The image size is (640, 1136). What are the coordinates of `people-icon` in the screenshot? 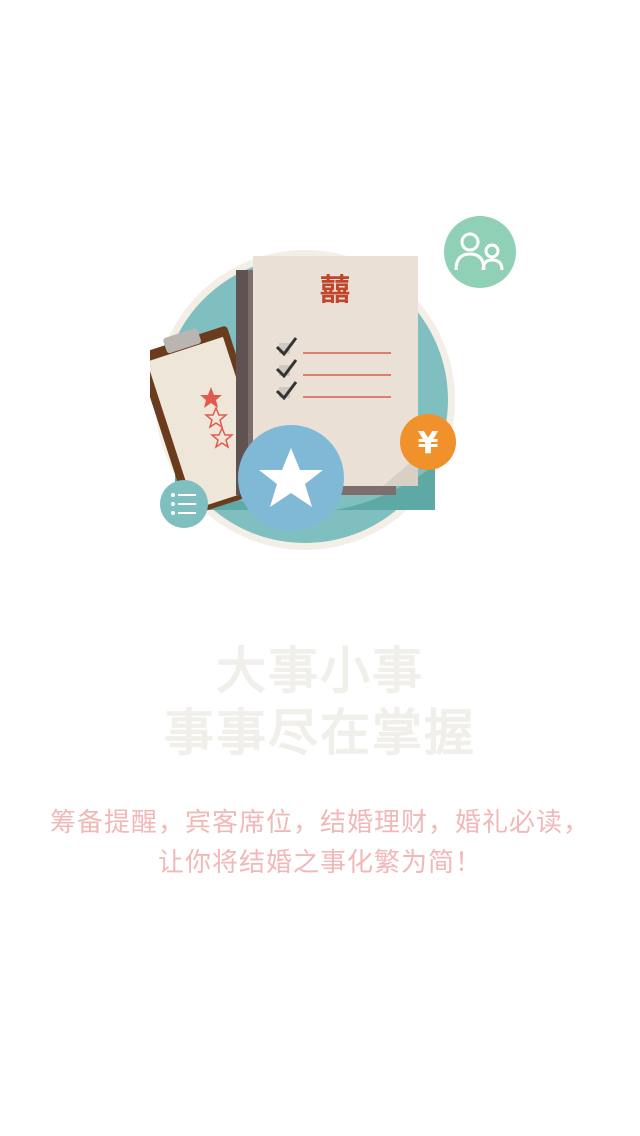 It's located at (480, 252).